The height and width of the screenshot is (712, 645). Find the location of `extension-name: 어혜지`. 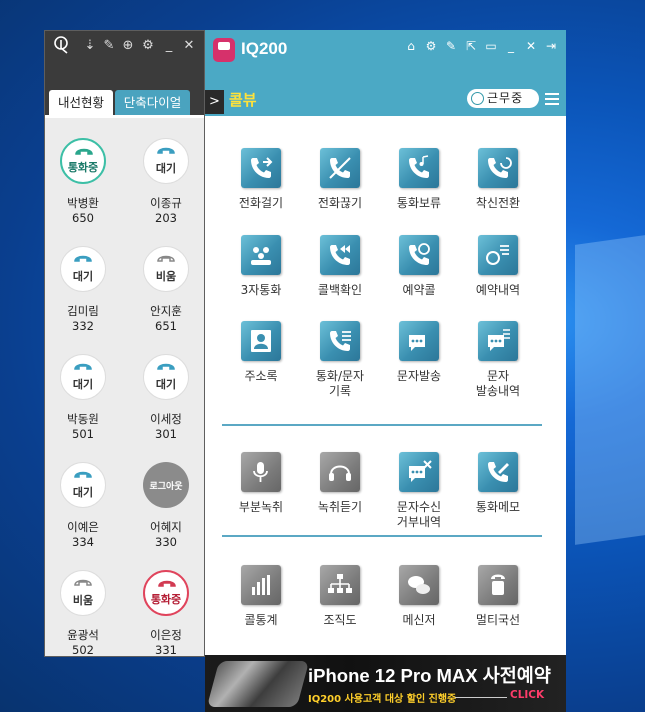

extension-name: 어혜지 is located at coordinates (166, 527).